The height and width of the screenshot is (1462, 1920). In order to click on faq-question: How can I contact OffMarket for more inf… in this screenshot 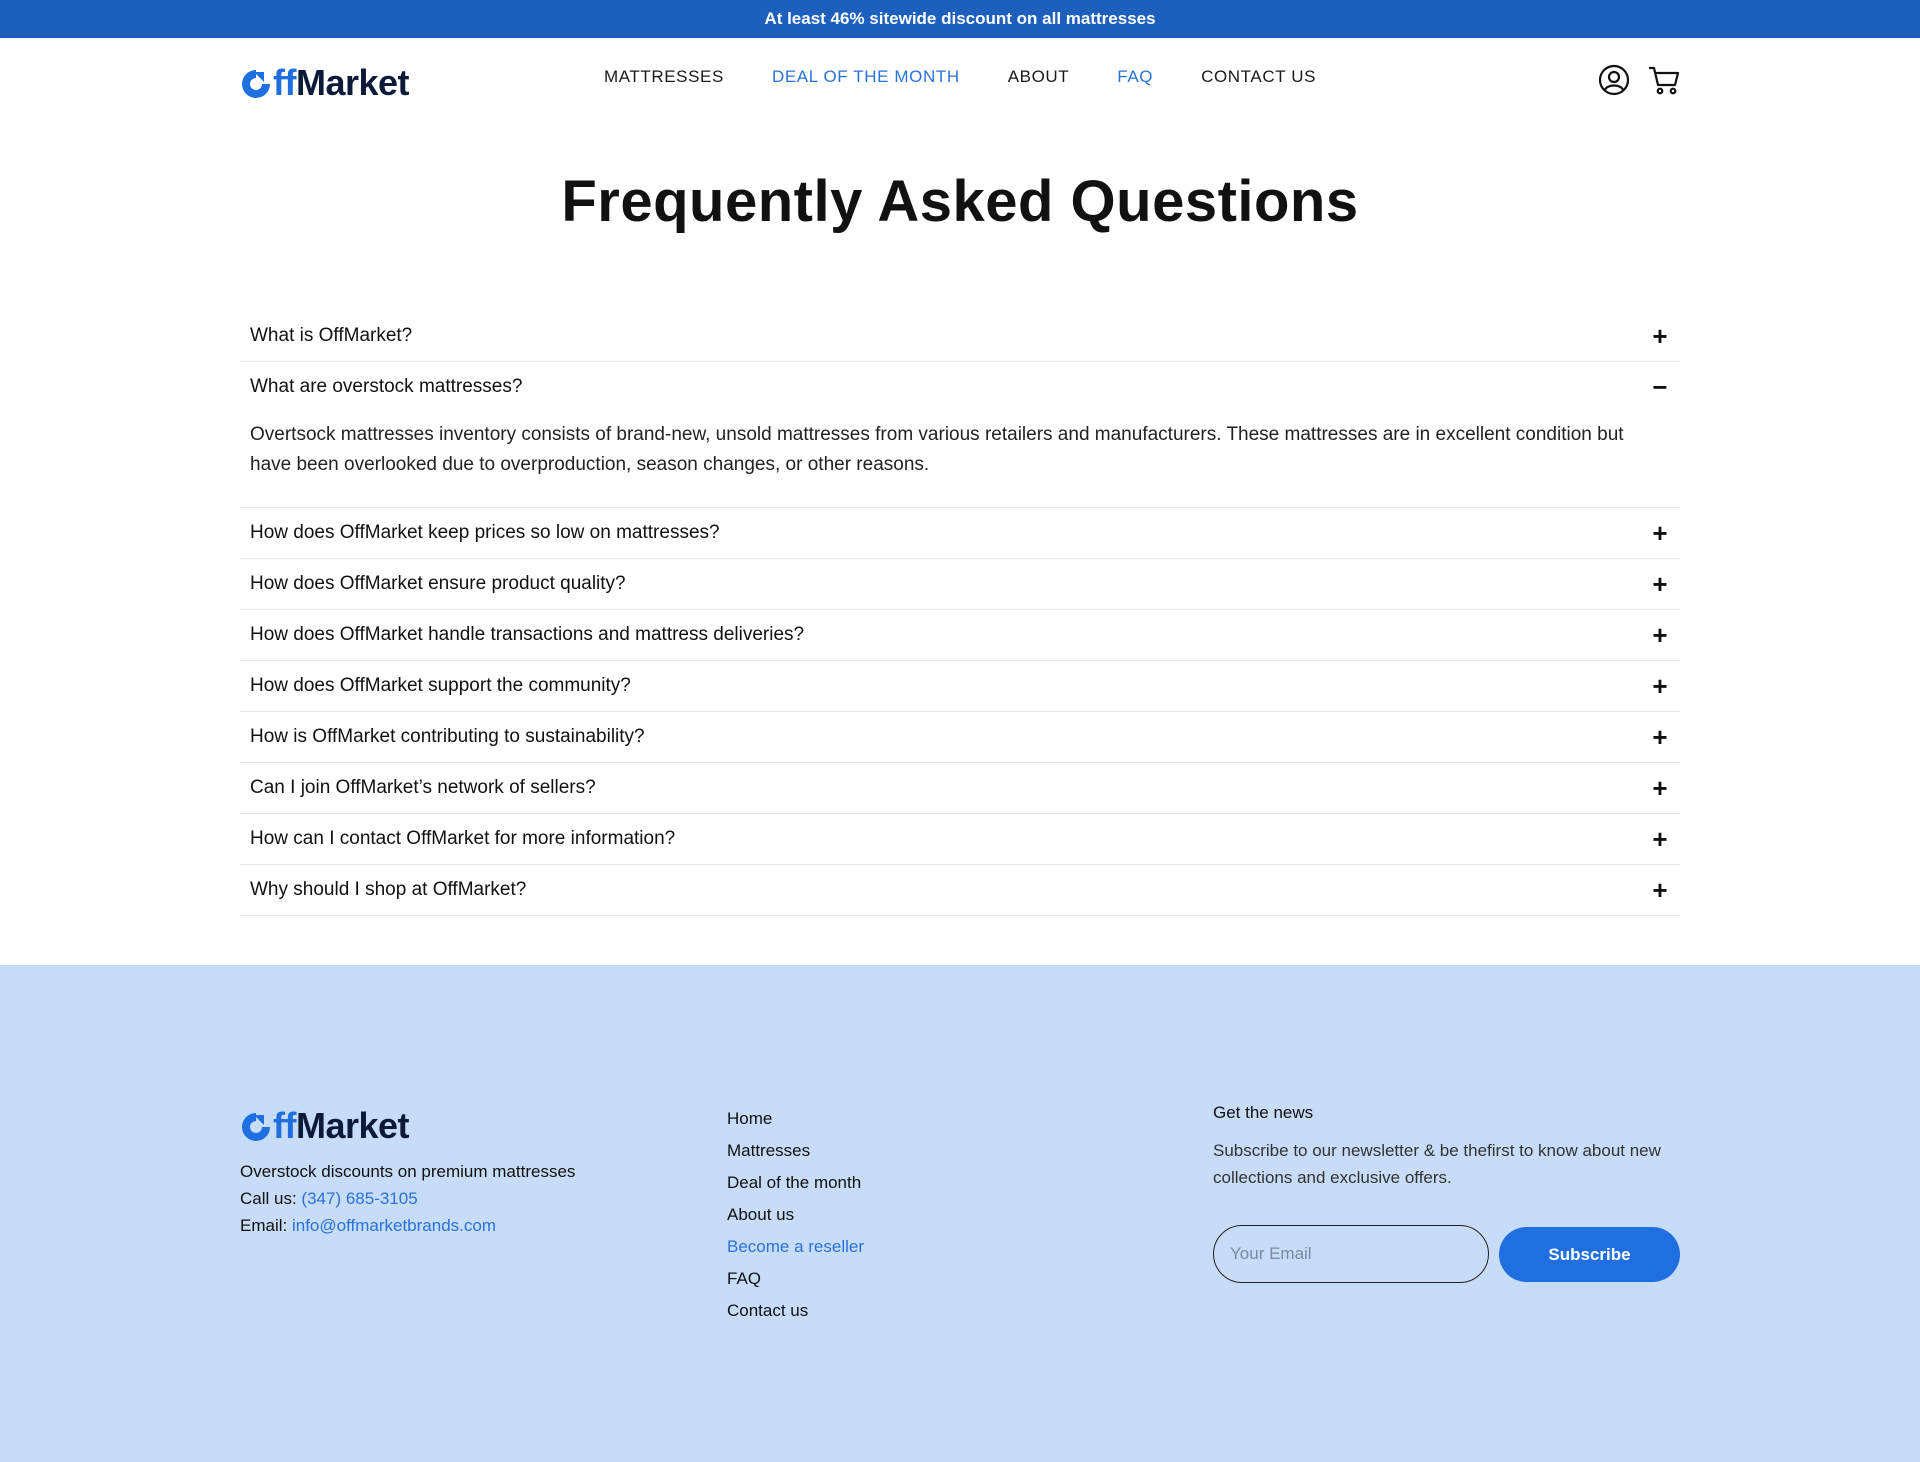, I will do `click(463, 838)`.